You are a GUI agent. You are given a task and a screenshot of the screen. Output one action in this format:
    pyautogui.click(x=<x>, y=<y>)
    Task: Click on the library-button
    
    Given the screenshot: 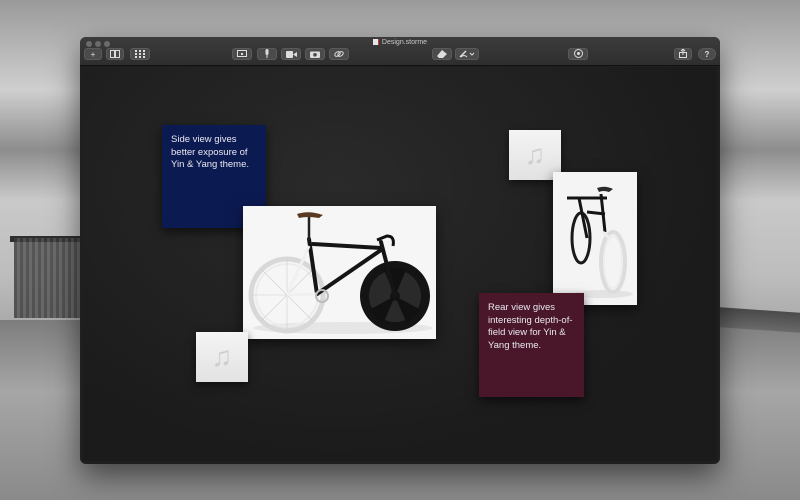 What is the action you would take?
    pyautogui.click(x=115, y=54)
    